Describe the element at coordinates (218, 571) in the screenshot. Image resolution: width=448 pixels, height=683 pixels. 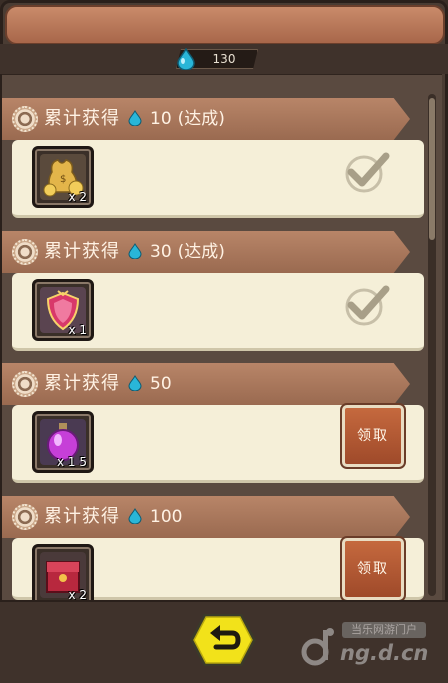
I see `milestone-body: x 2 领取` at that location.